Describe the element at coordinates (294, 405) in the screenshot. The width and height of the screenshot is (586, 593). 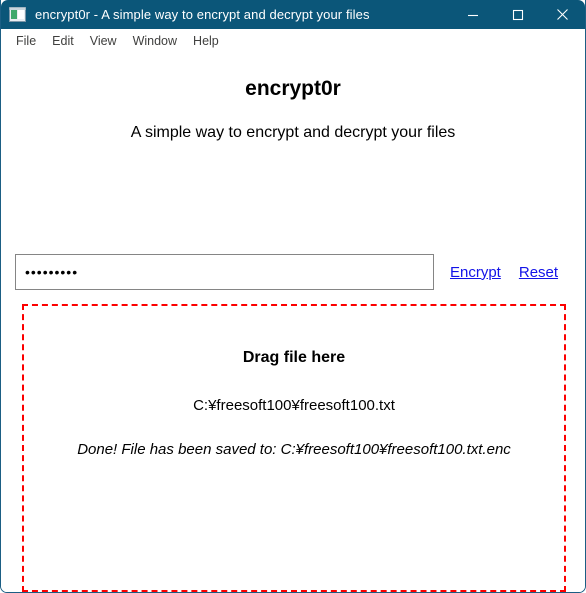
I see `selected-file-path: C:¥freesoft100¥freesoft100.txt` at that location.